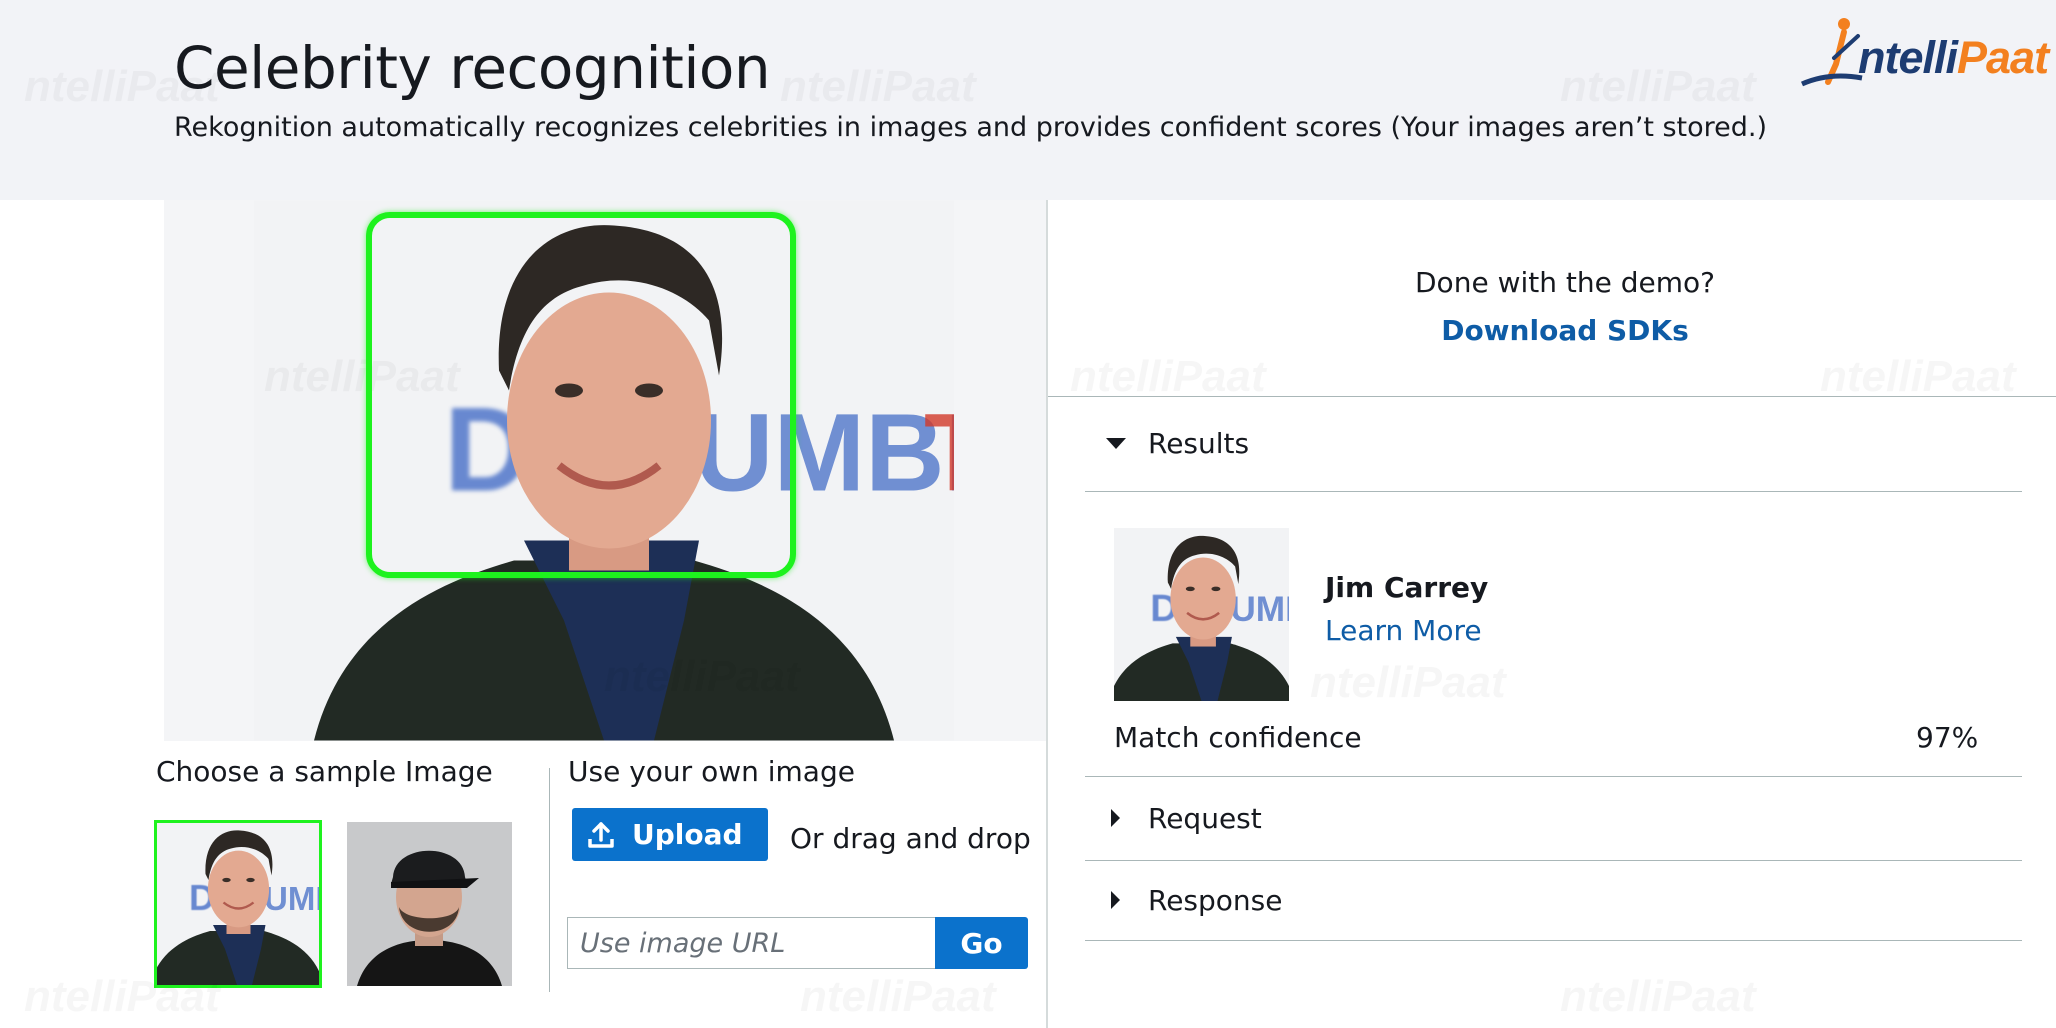 This screenshot has width=2056, height=1028. I want to click on face-bounding-box, so click(581, 395).